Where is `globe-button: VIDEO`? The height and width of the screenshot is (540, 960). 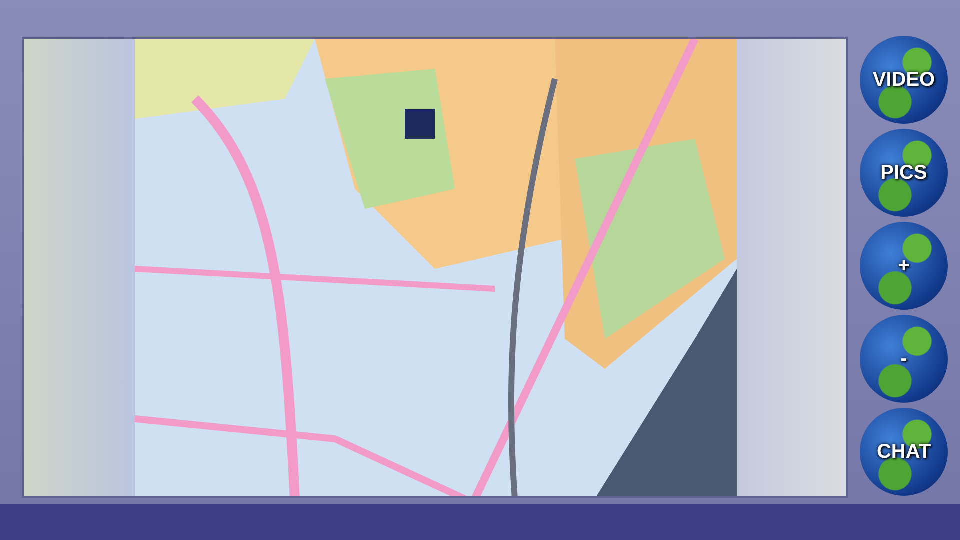 globe-button: VIDEO is located at coordinates (904, 80).